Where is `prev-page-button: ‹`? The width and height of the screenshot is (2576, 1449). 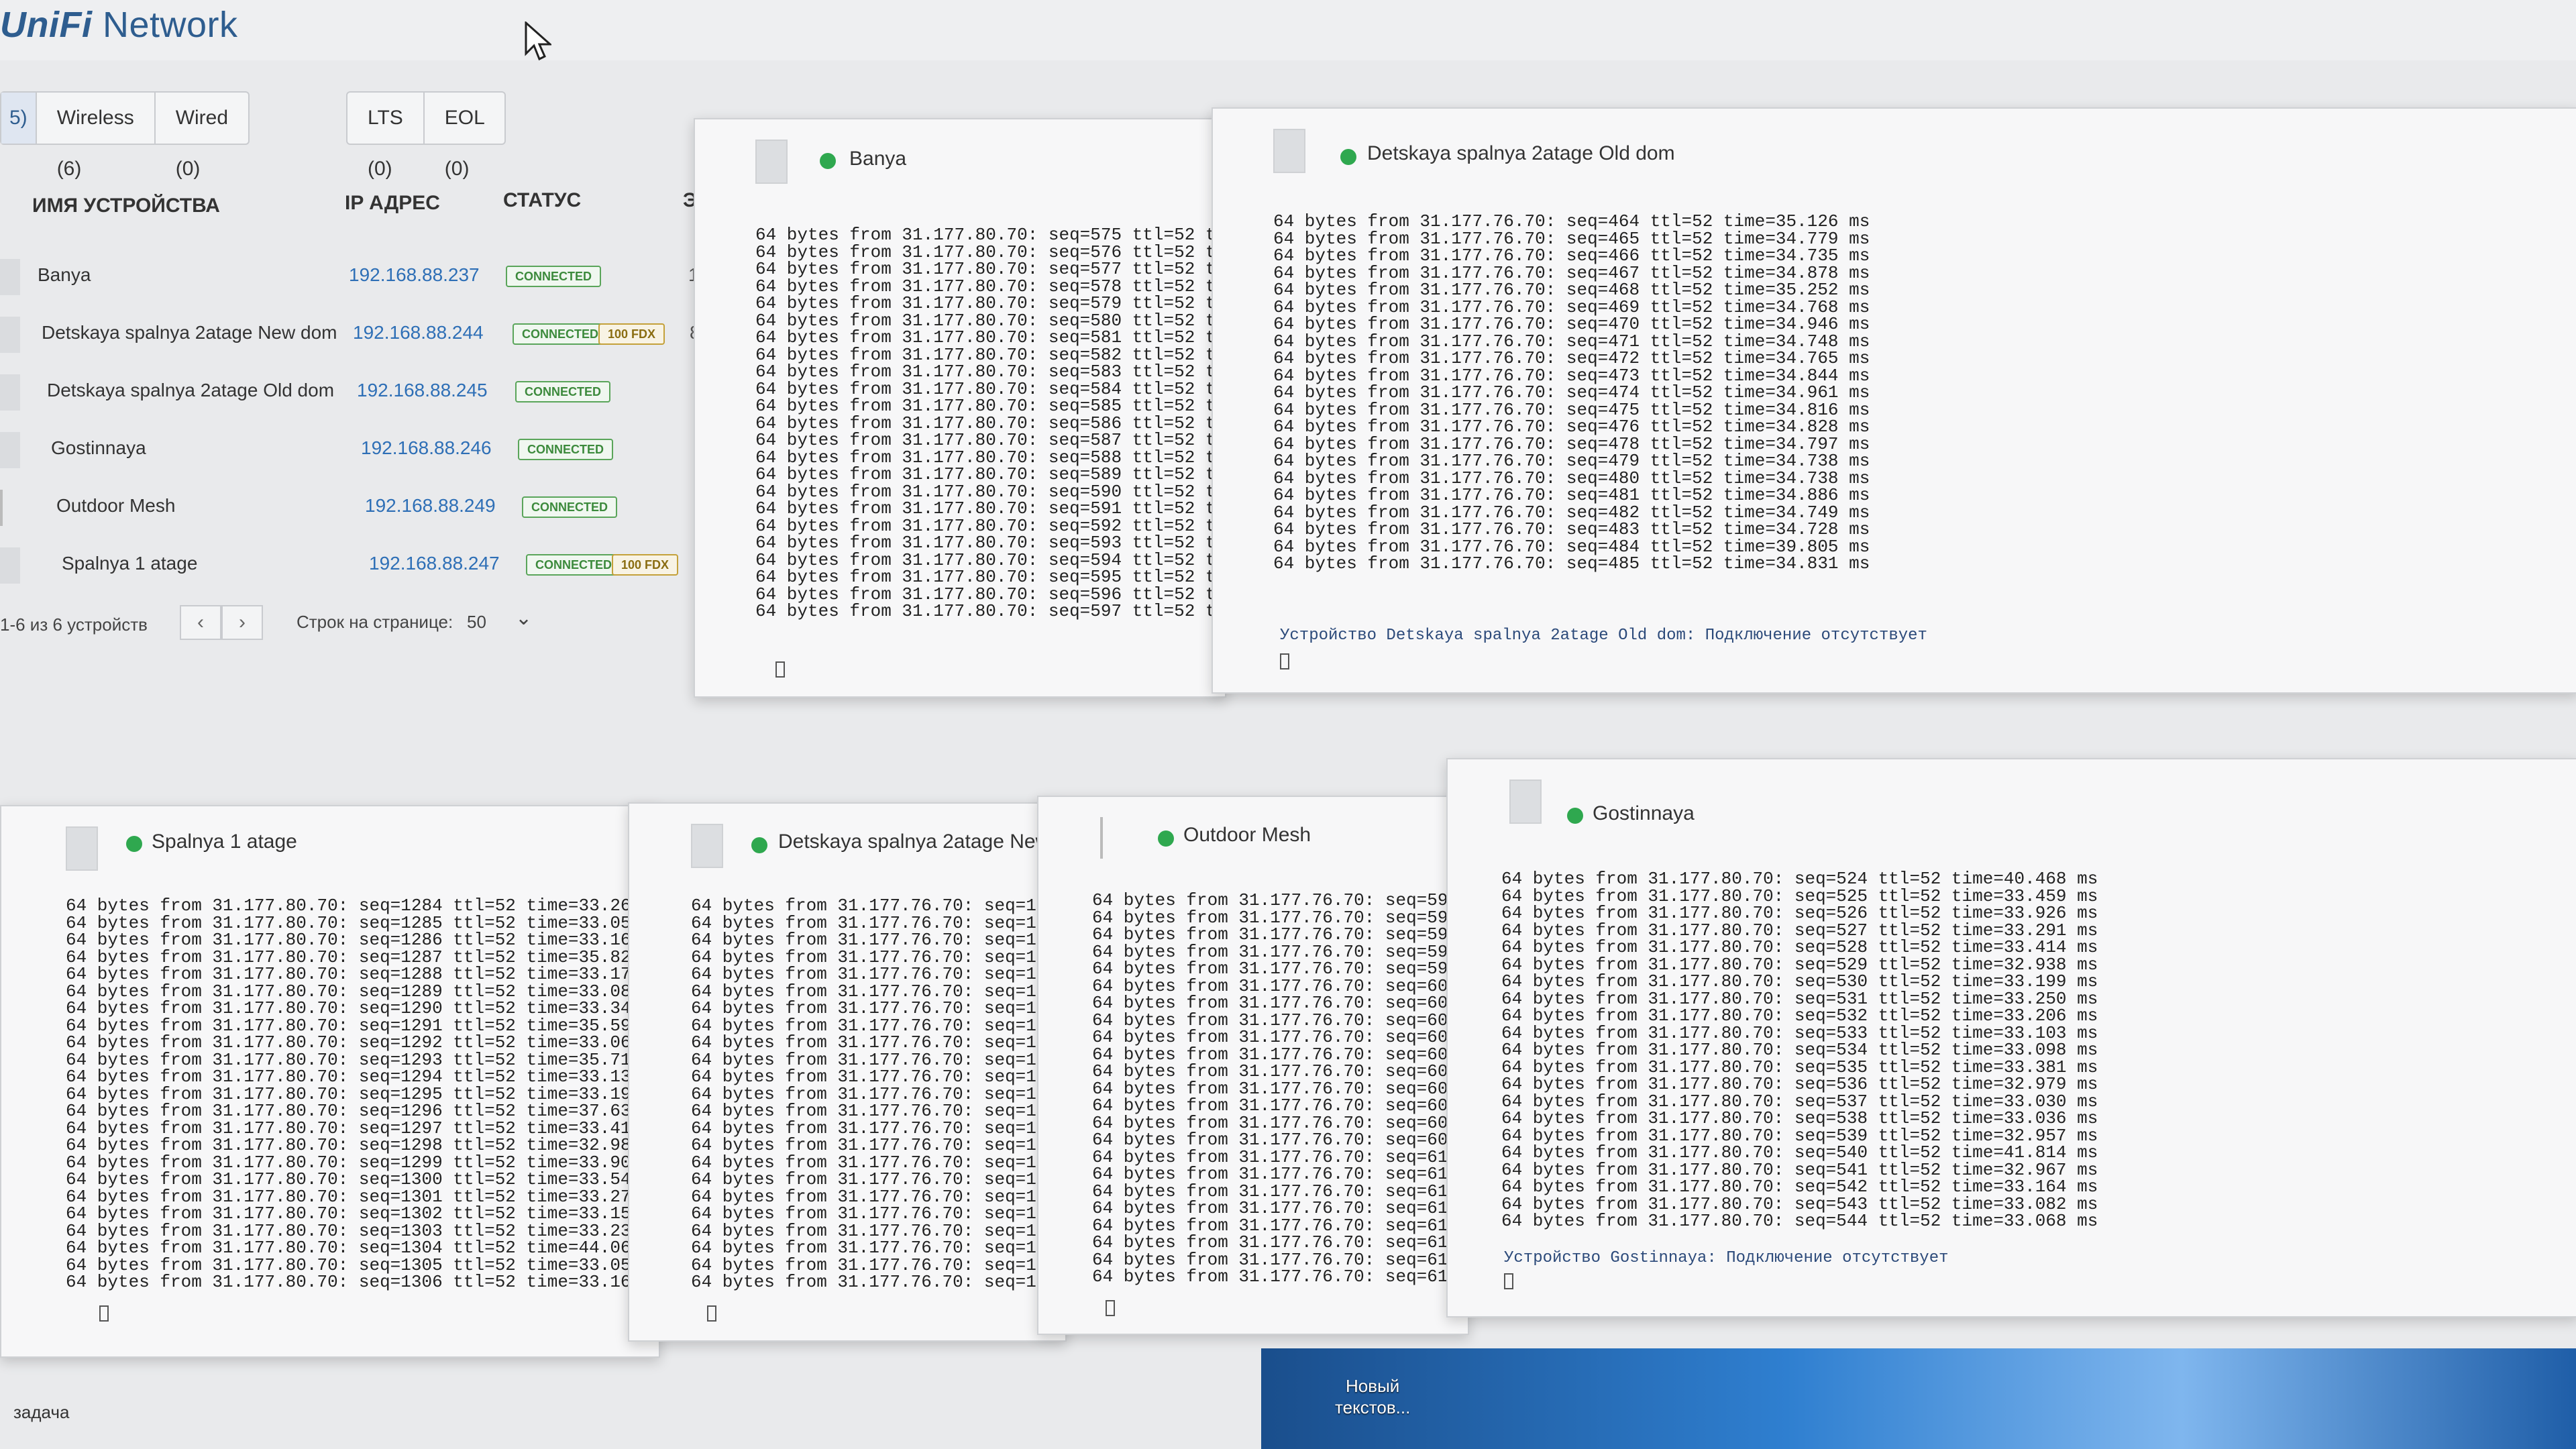 prev-page-button: ‹ is located at coordinates (200, 622).